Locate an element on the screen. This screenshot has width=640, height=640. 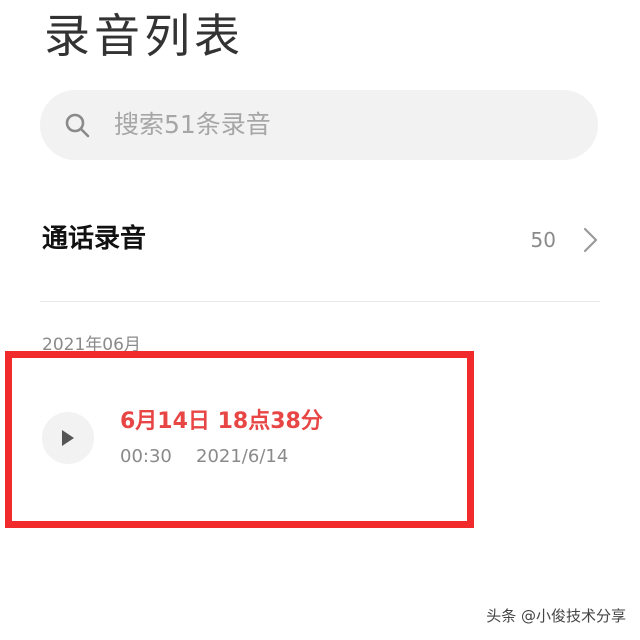
chevron-right-icon is located at coordinates (590, 240).